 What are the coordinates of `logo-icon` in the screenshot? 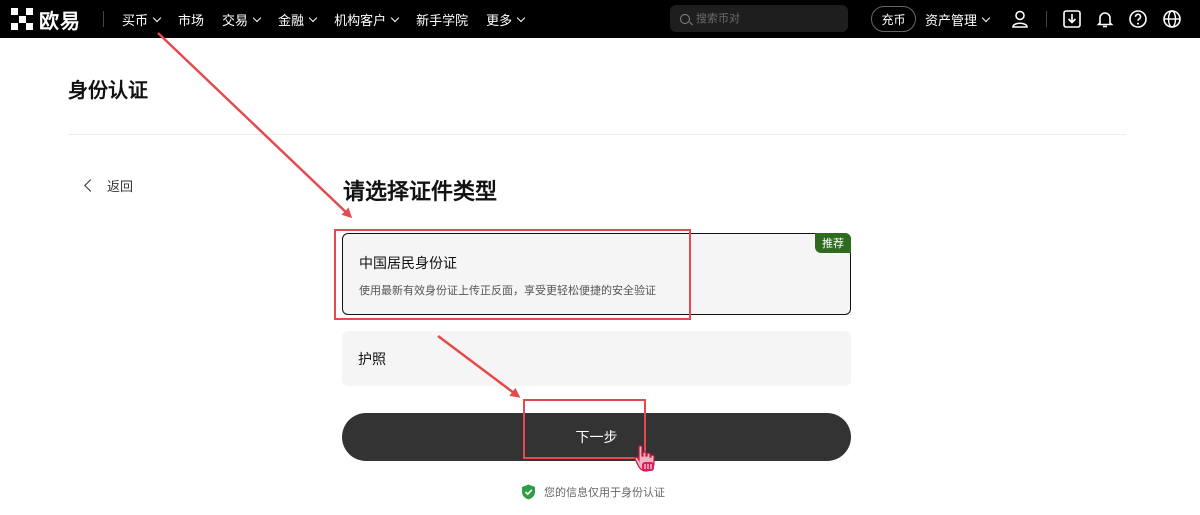 It's located at (22, 19).